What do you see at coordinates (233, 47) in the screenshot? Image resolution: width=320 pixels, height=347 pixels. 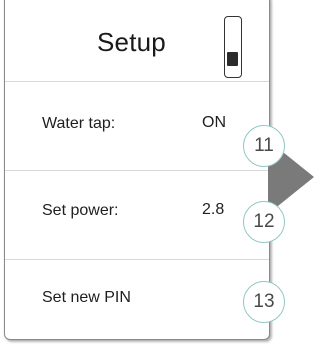 I see `scroll-indicator-icon` at bounding box center [233, 47].